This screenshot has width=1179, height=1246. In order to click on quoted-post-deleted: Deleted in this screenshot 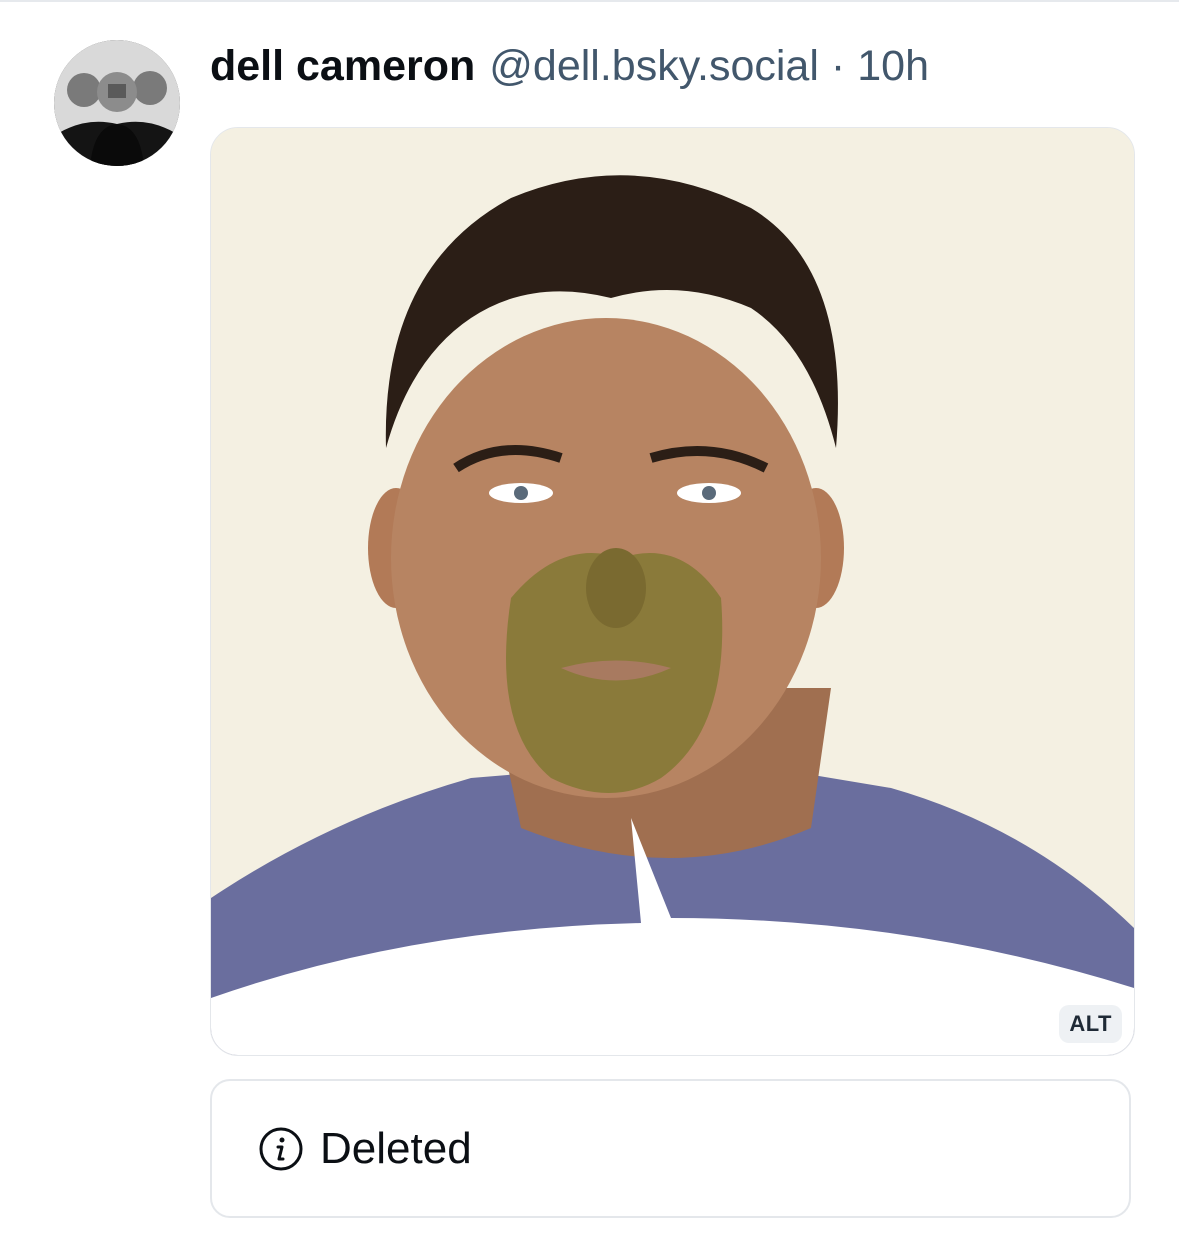, I will do `click(670, 1148)`.